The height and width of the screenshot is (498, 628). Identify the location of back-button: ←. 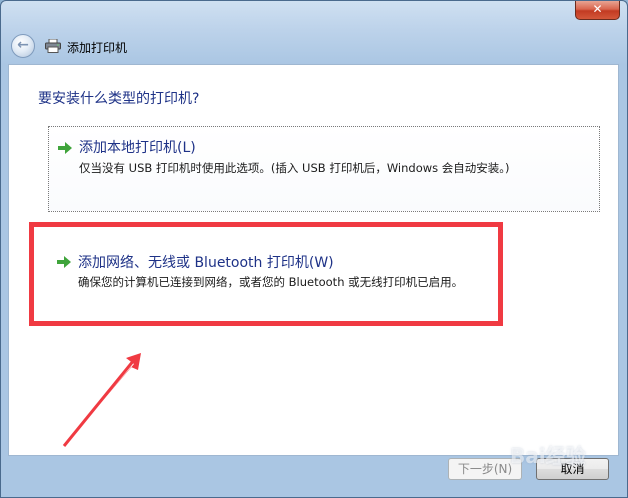
(23, 46).